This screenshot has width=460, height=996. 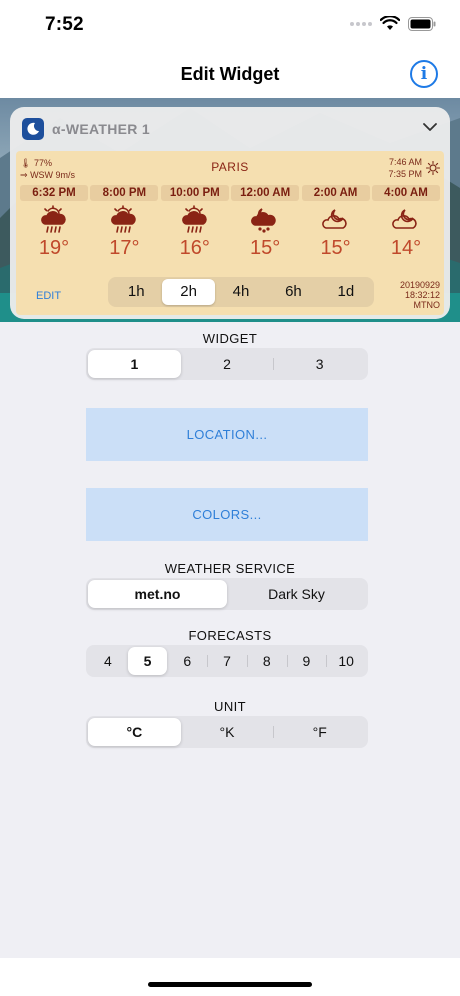 I want to click on update-stamp: 20190929 18:32:12 MTNO, so click(x=420, y=295).